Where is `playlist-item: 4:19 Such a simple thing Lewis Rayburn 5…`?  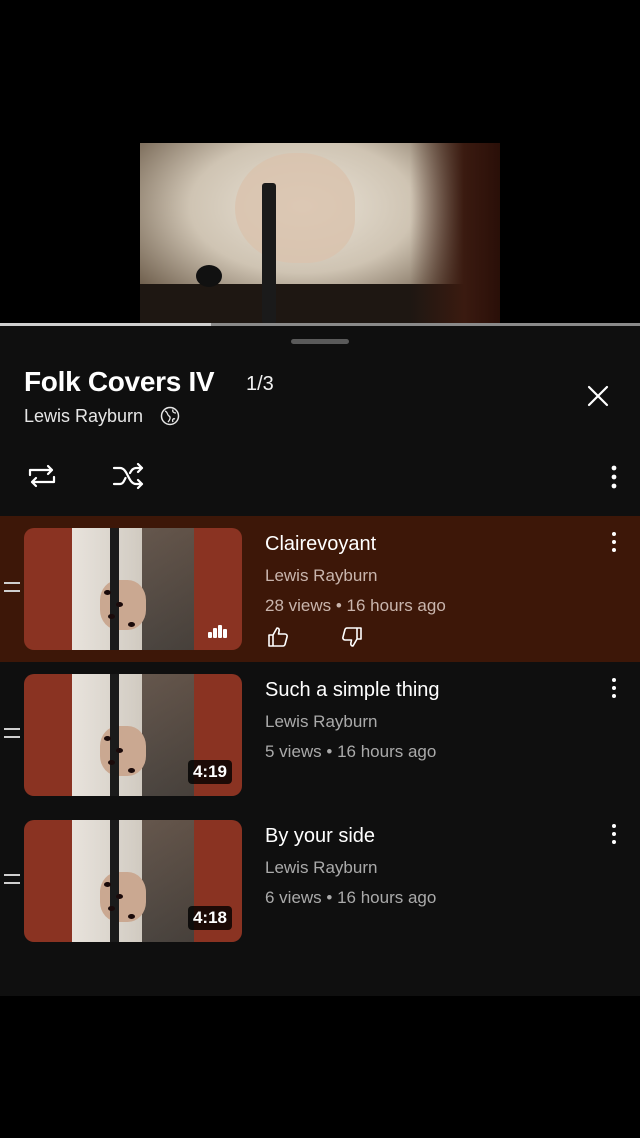 playlist-item: 4:19 Such a simple thing Lewis Rayburn 5… is located at coordinates (320, 735).